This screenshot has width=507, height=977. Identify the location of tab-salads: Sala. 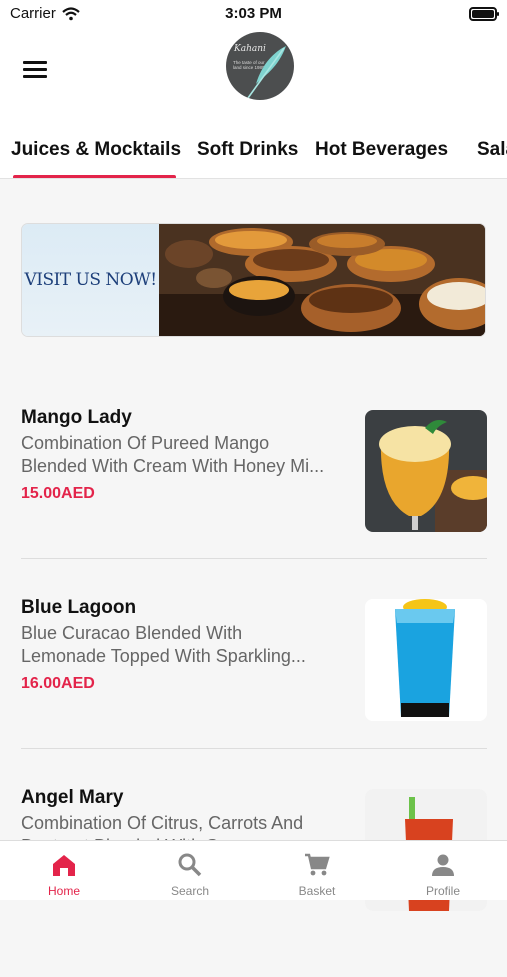
(492, 150).